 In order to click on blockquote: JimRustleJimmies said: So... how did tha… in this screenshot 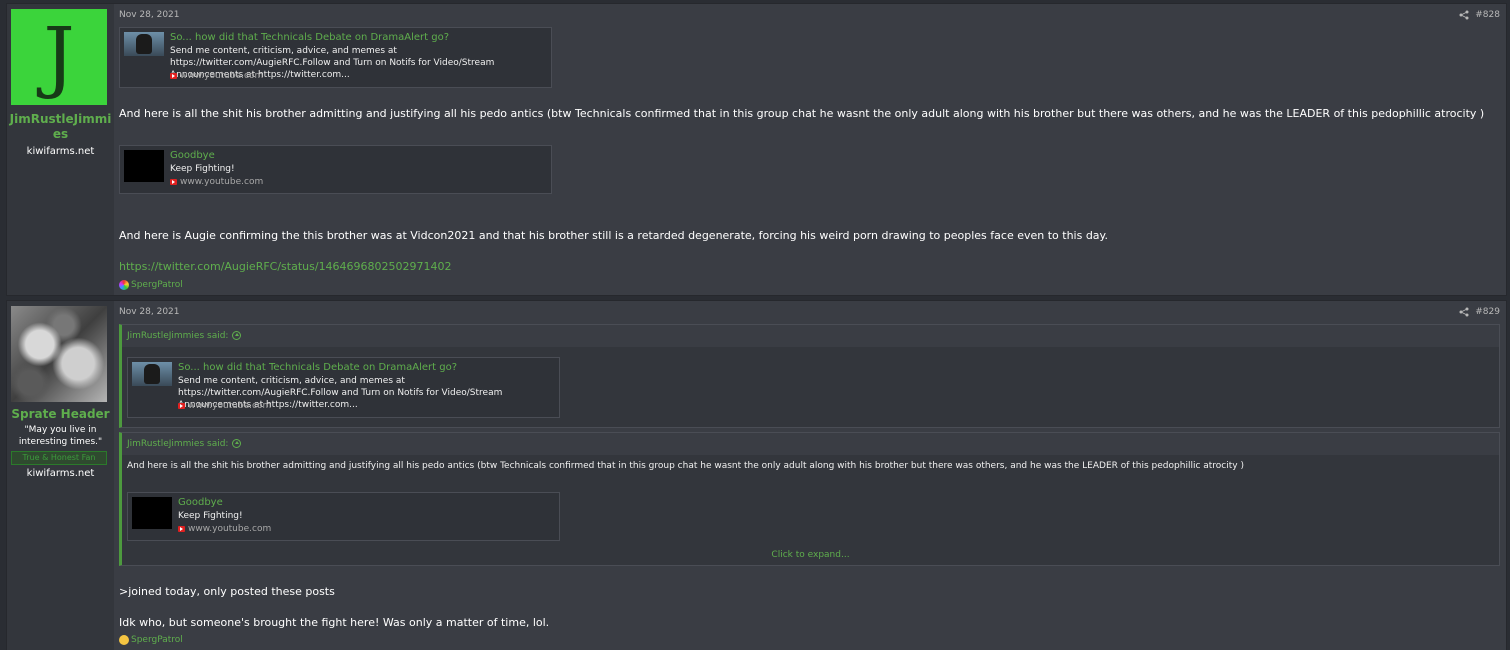, I will do `click(809, 376)`.